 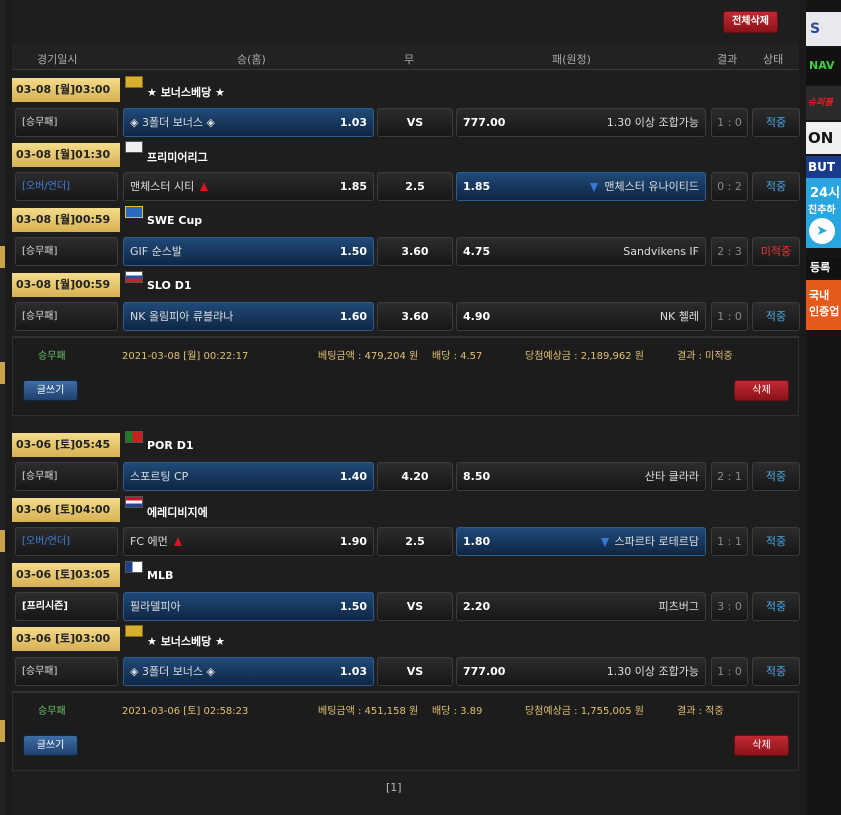 I want to click on away-odds: 4.75, so click(x=477, y=251).